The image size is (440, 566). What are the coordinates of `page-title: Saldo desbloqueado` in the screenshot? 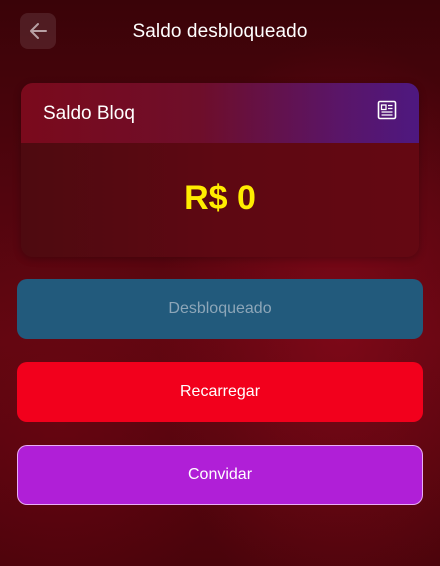 It's located at (220, 31).